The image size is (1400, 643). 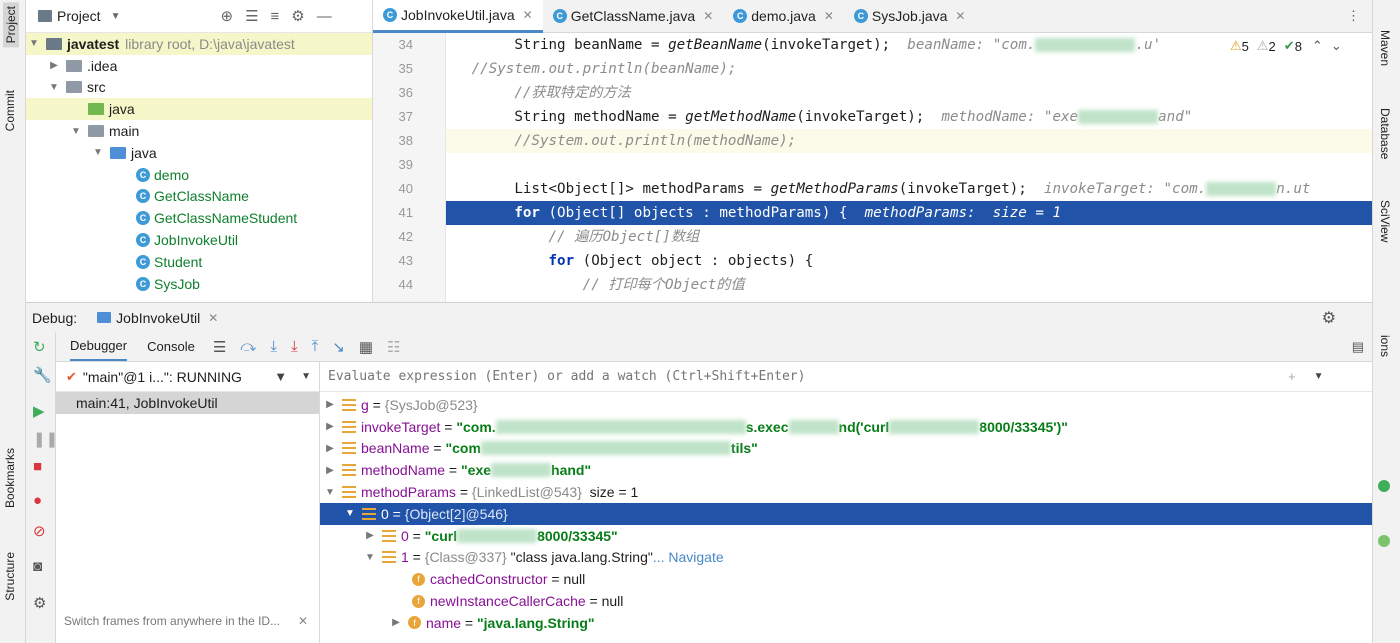 What do you see at coordinates (846, 405) in the screenshot?
I see `variable-row: ▶ g = {SysJob@523}` at bounding box center [846, 405].